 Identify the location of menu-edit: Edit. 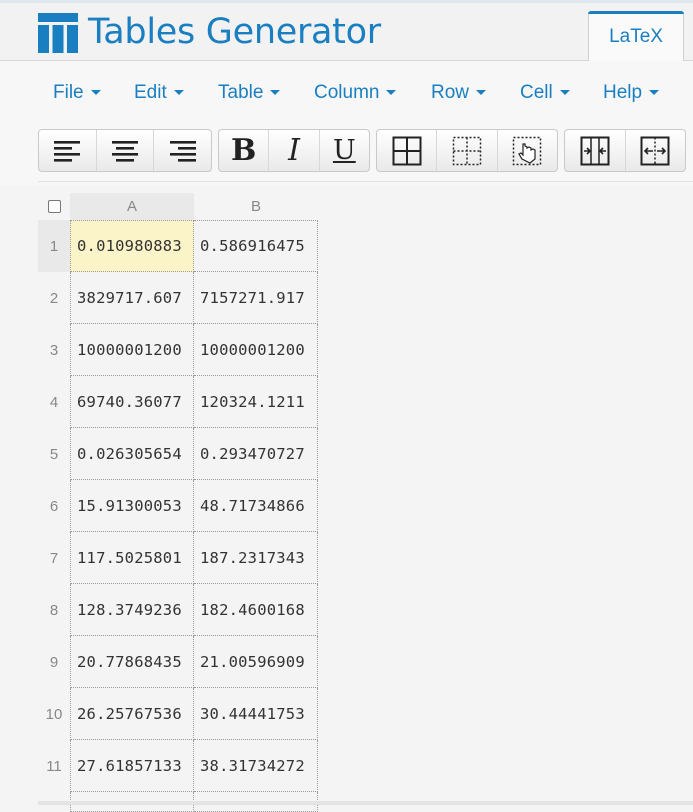
(159, 93).